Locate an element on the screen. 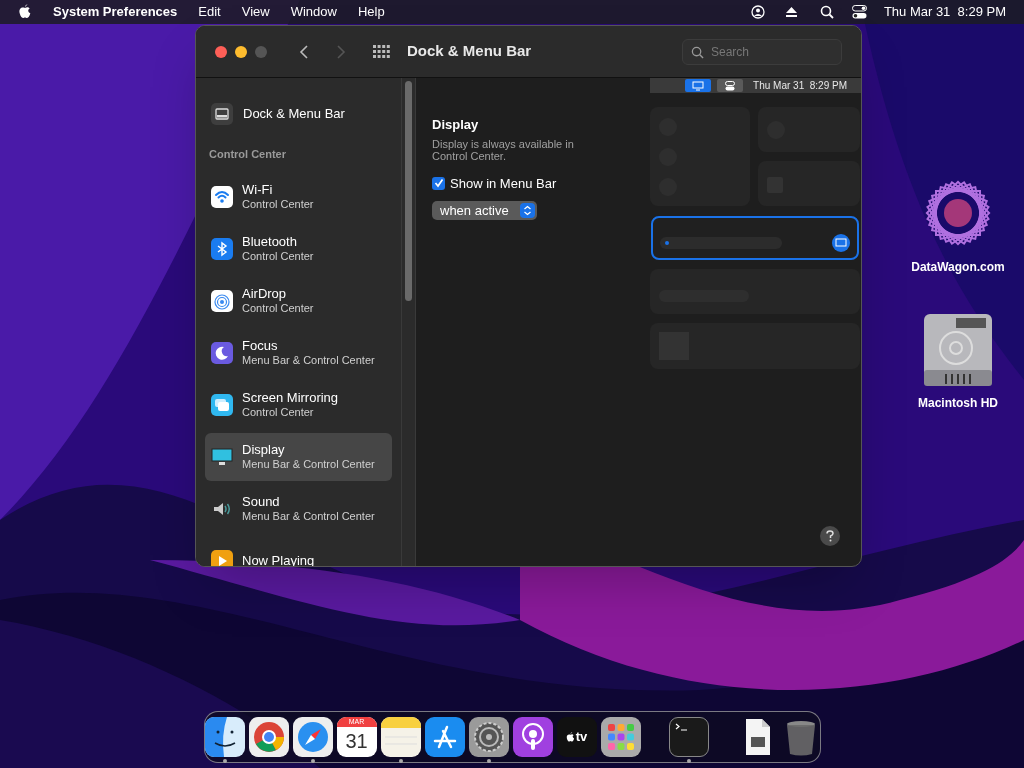  minimize-button is located at coordinates (241, 51).